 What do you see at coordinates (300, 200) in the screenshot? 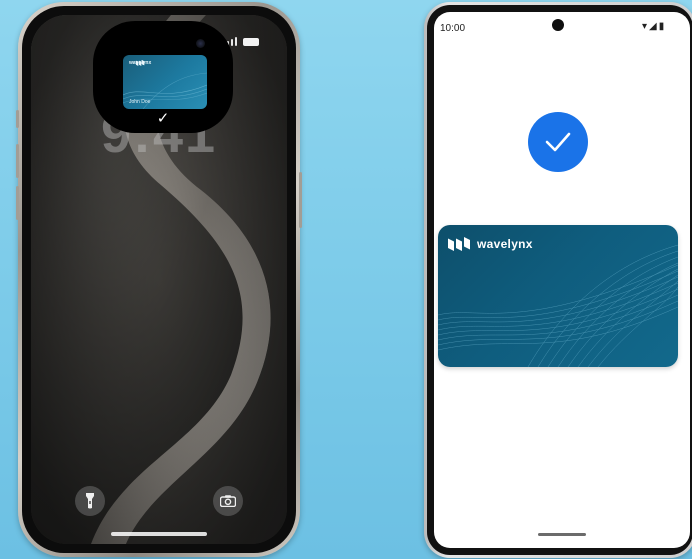
I see `power-button` at bounding box center [300, 200].